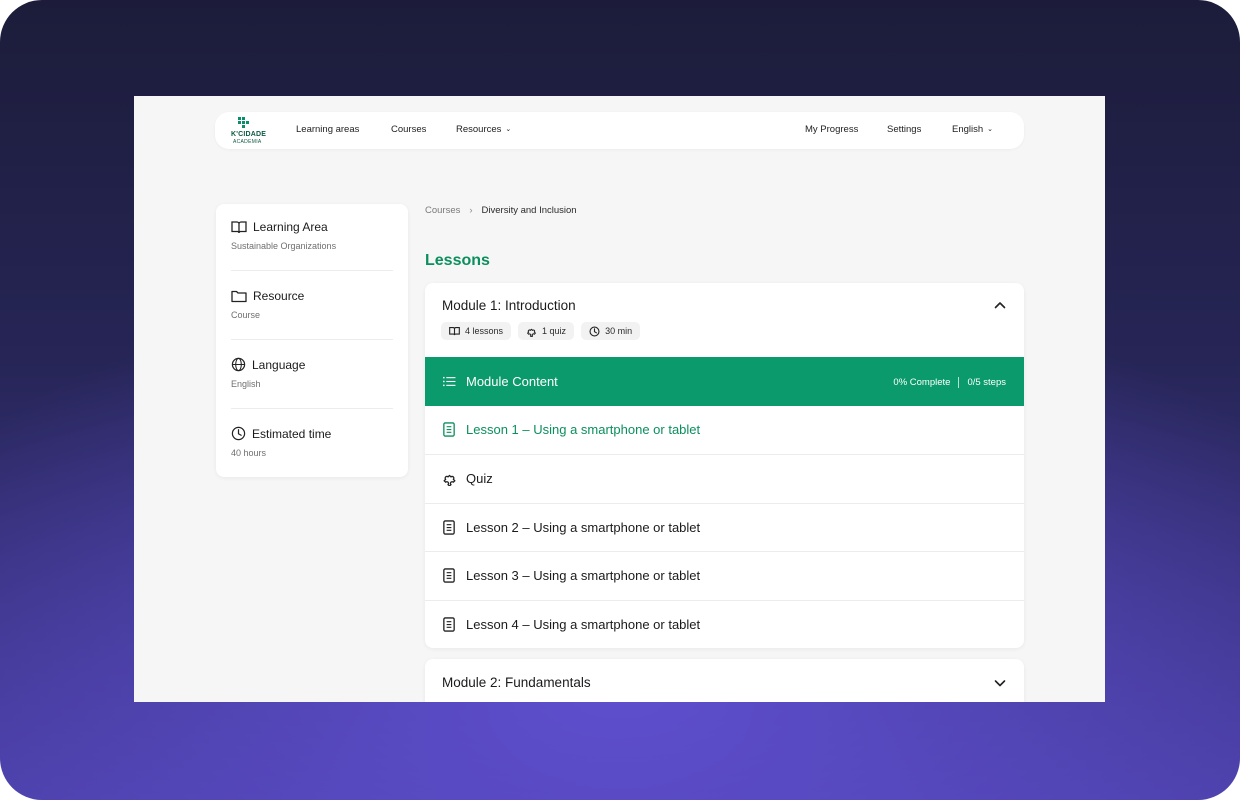 This screenshot has height=800, width=1240. I want to click on nav-resources-dropdown: Resources ⌄, so click(483, 129).